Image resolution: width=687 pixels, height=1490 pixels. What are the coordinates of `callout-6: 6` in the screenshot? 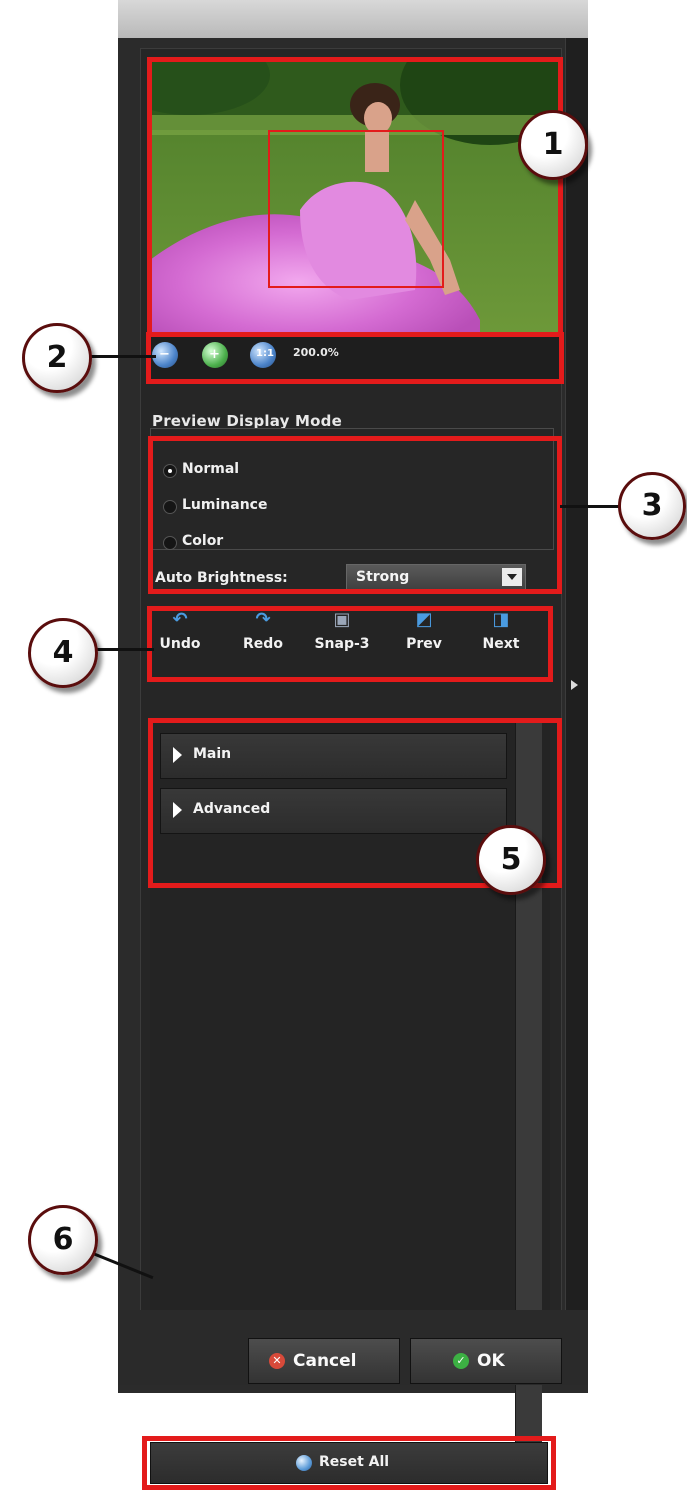 It's located at (63, 1240).